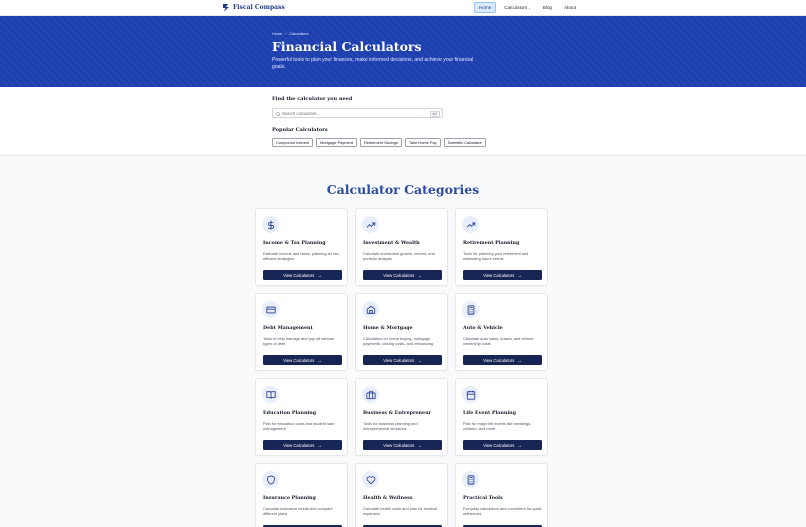 Image resolution: width=806 pixels, height=527 pixels. Describe the element at coordinates (397, 413) in the screenshot. I see `category-title: Business & Entrepreneur` at that location.